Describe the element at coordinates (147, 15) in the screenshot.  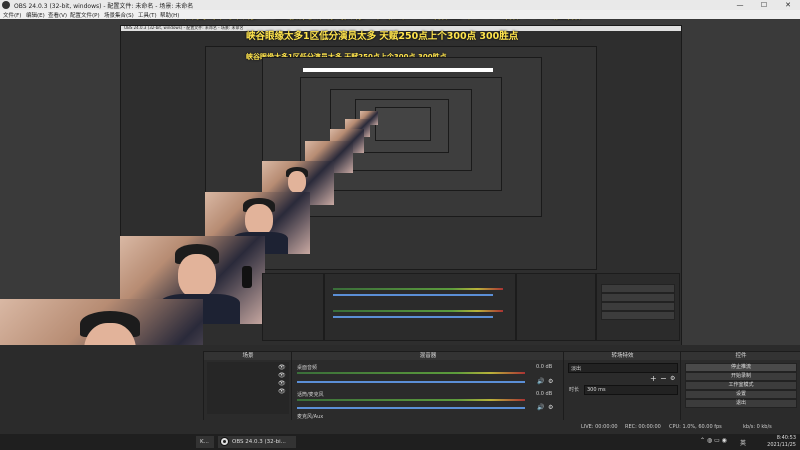
I see `menu-tools: 工具(T)` at that location.